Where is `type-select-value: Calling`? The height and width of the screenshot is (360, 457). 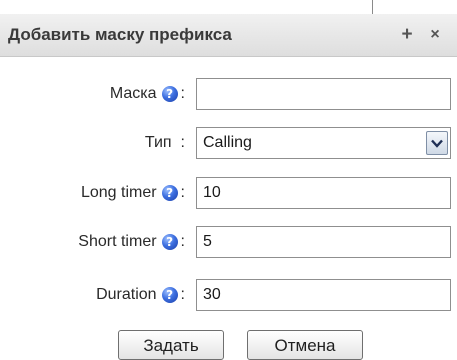
type-select-value: Calling is located at coordinates (227, 142).